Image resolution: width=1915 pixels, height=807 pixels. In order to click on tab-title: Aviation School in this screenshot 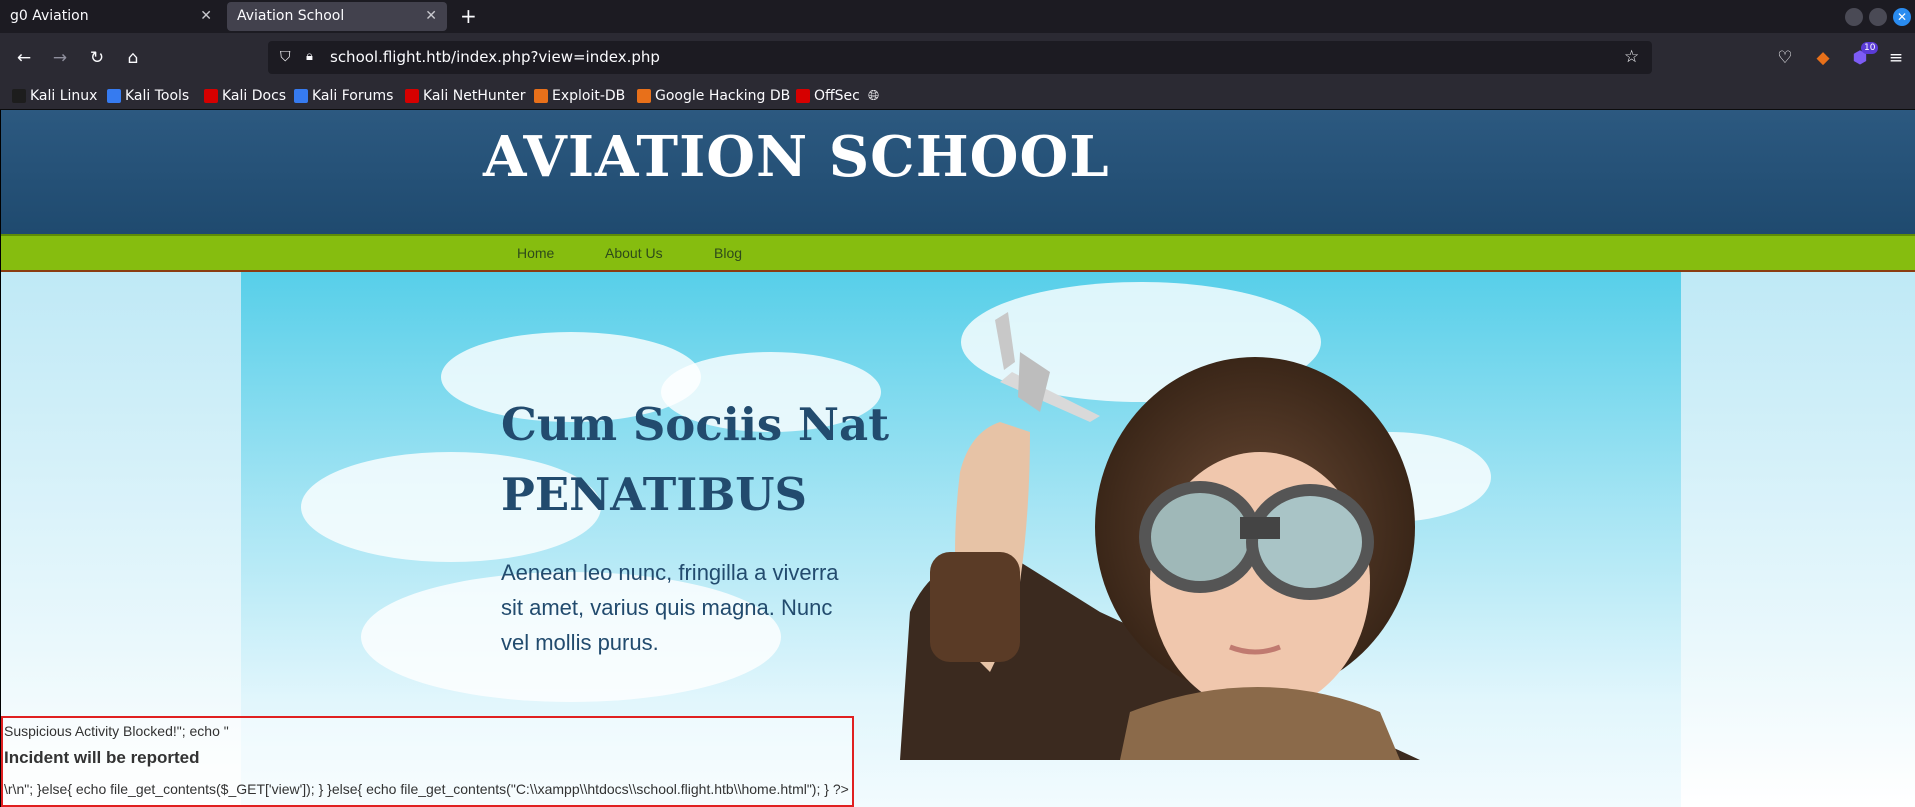, I will do `click(291, 16)`.